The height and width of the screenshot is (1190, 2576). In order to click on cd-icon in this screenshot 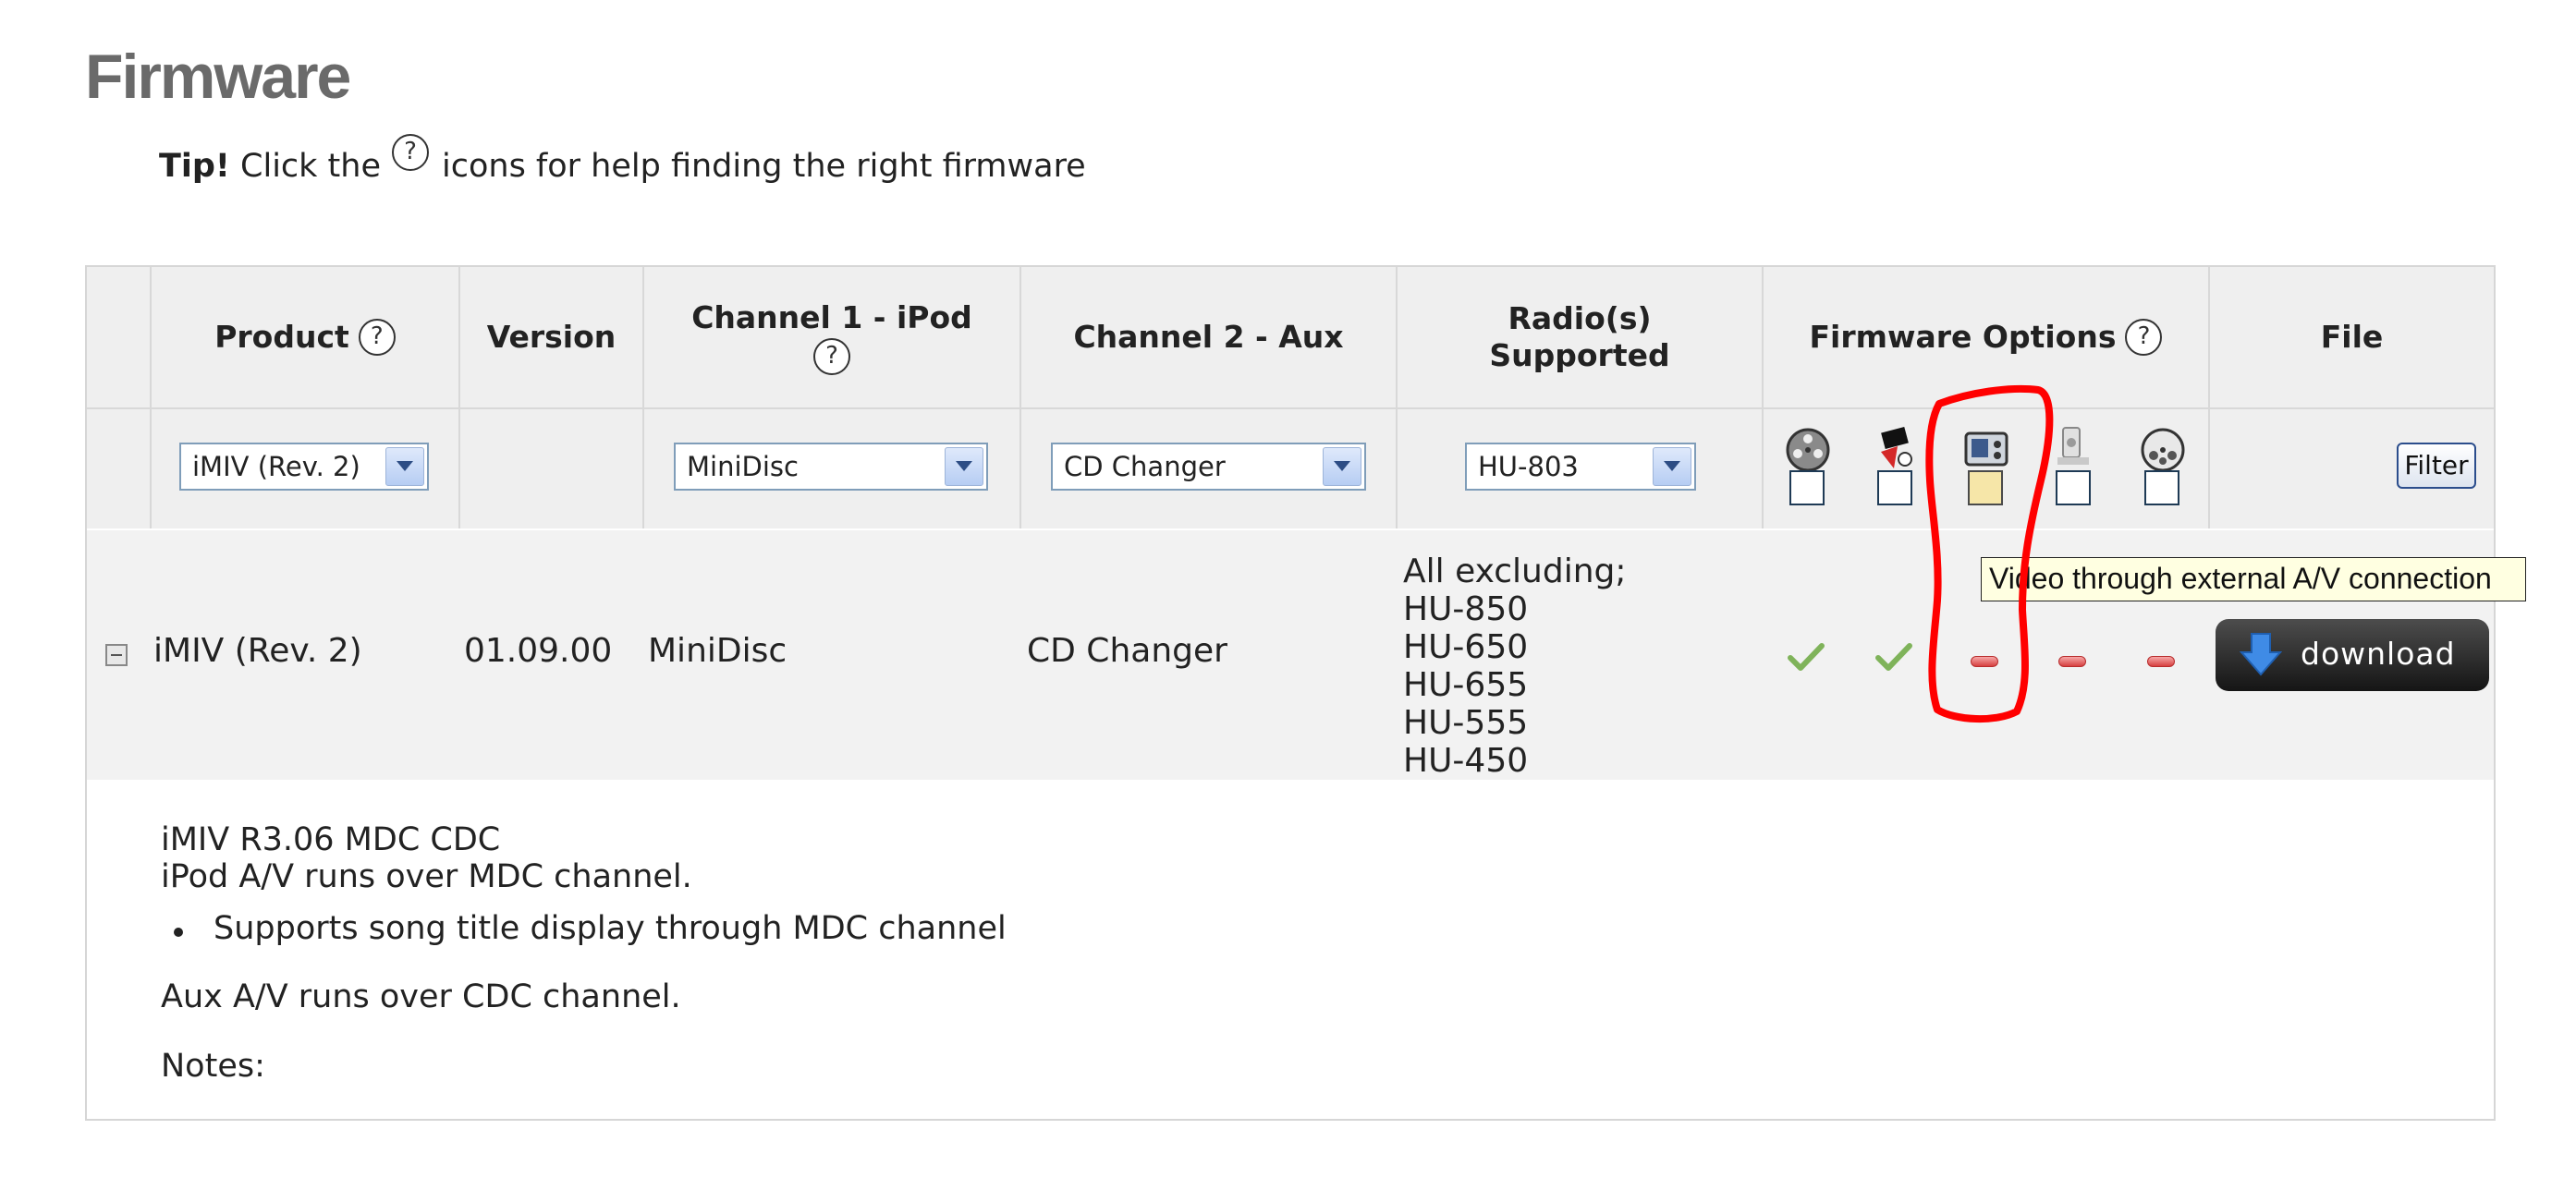, I will do `click(2163, 450)`.